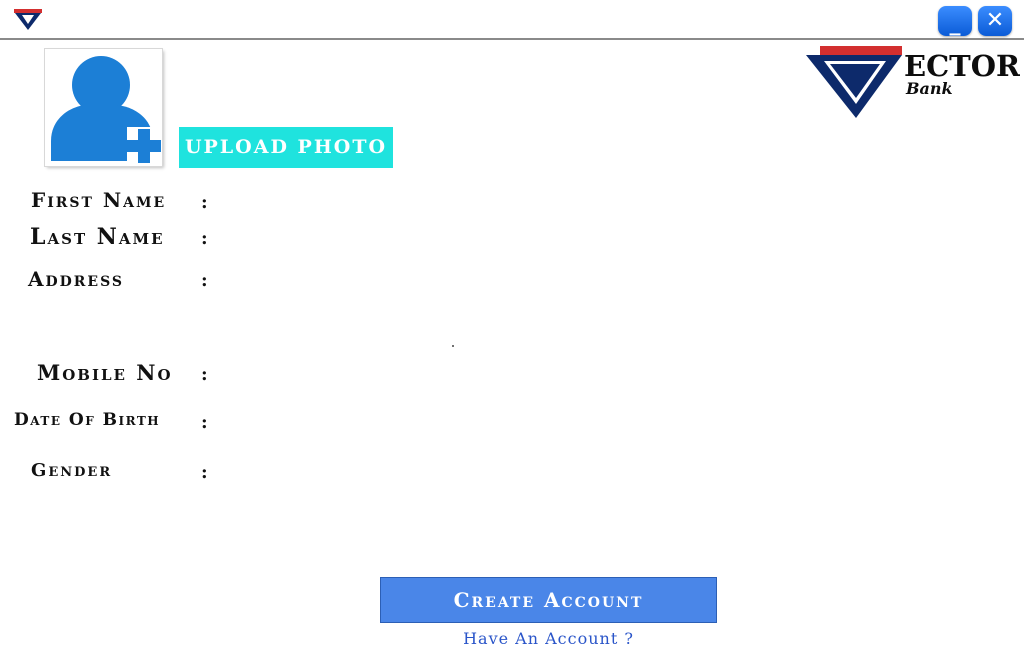 The height and width of the screenshot is (660, 1024). What do you see at coordinates (87, 420) in the screenshot?
I see `dob-label: Date Of Birth` at bounding box center [87, 420].